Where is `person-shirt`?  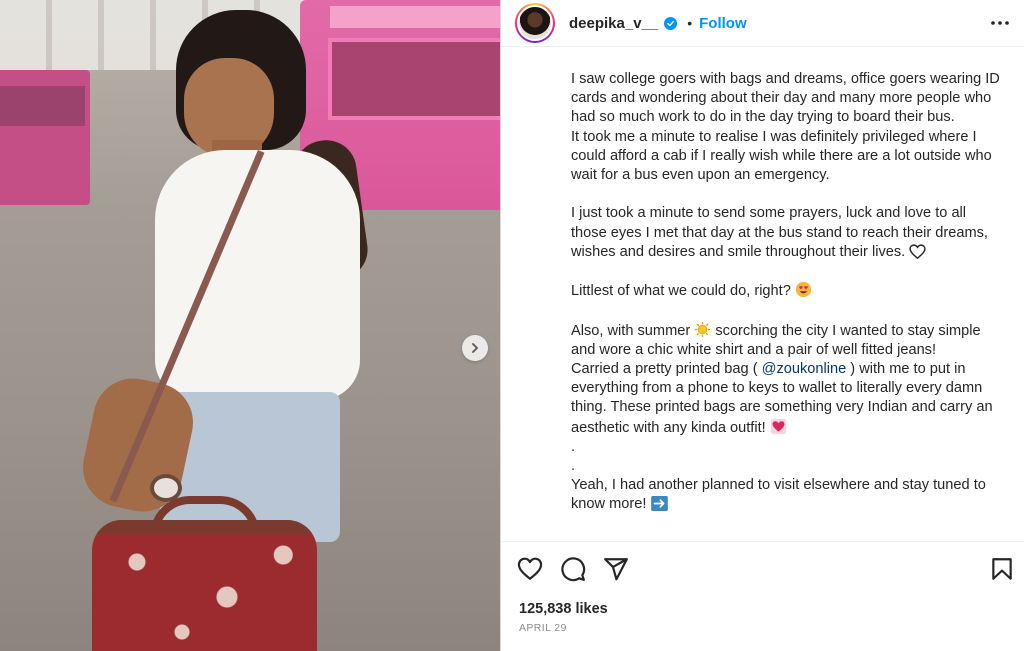 person-shirt is located at coordinates (257, 275).